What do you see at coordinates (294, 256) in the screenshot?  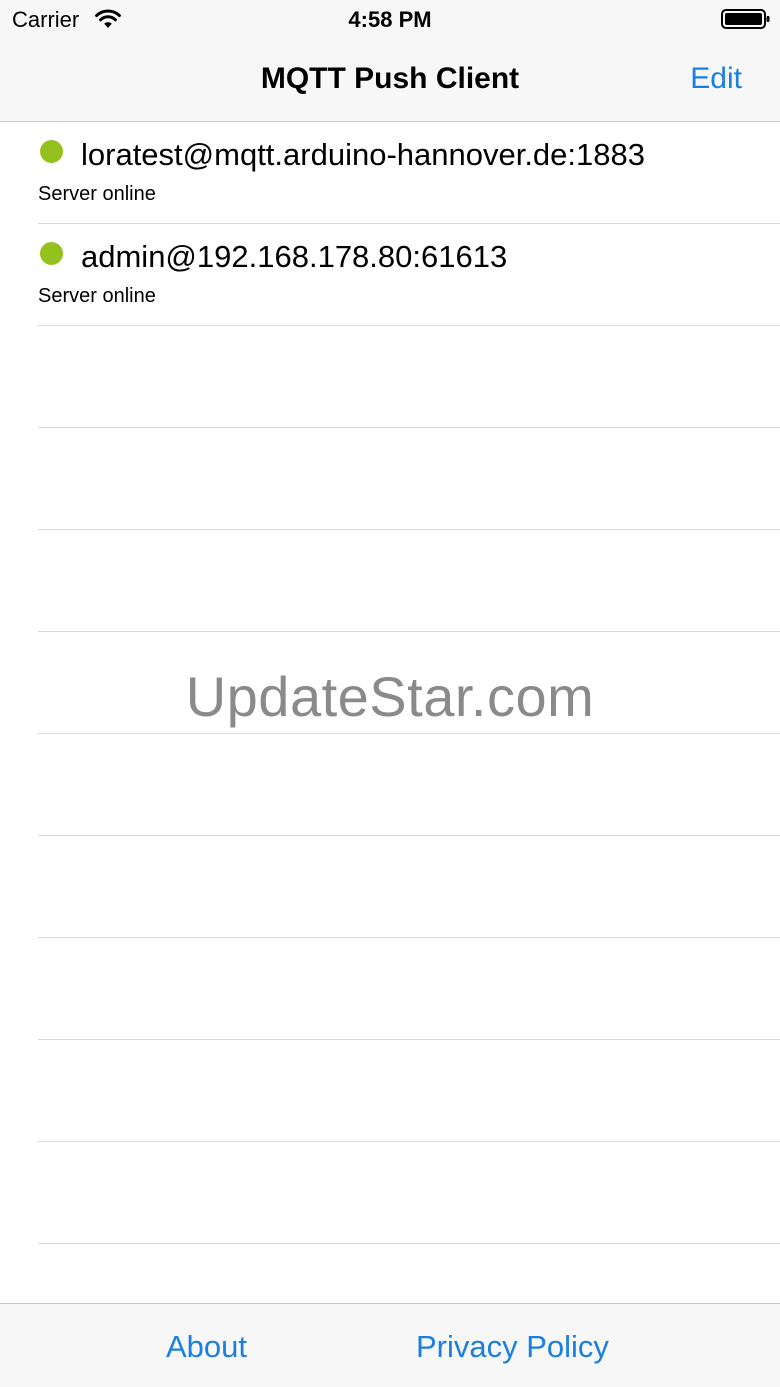 I see `server-name: admin@192.168.178.80:61613` at bounding box center [294, 256].